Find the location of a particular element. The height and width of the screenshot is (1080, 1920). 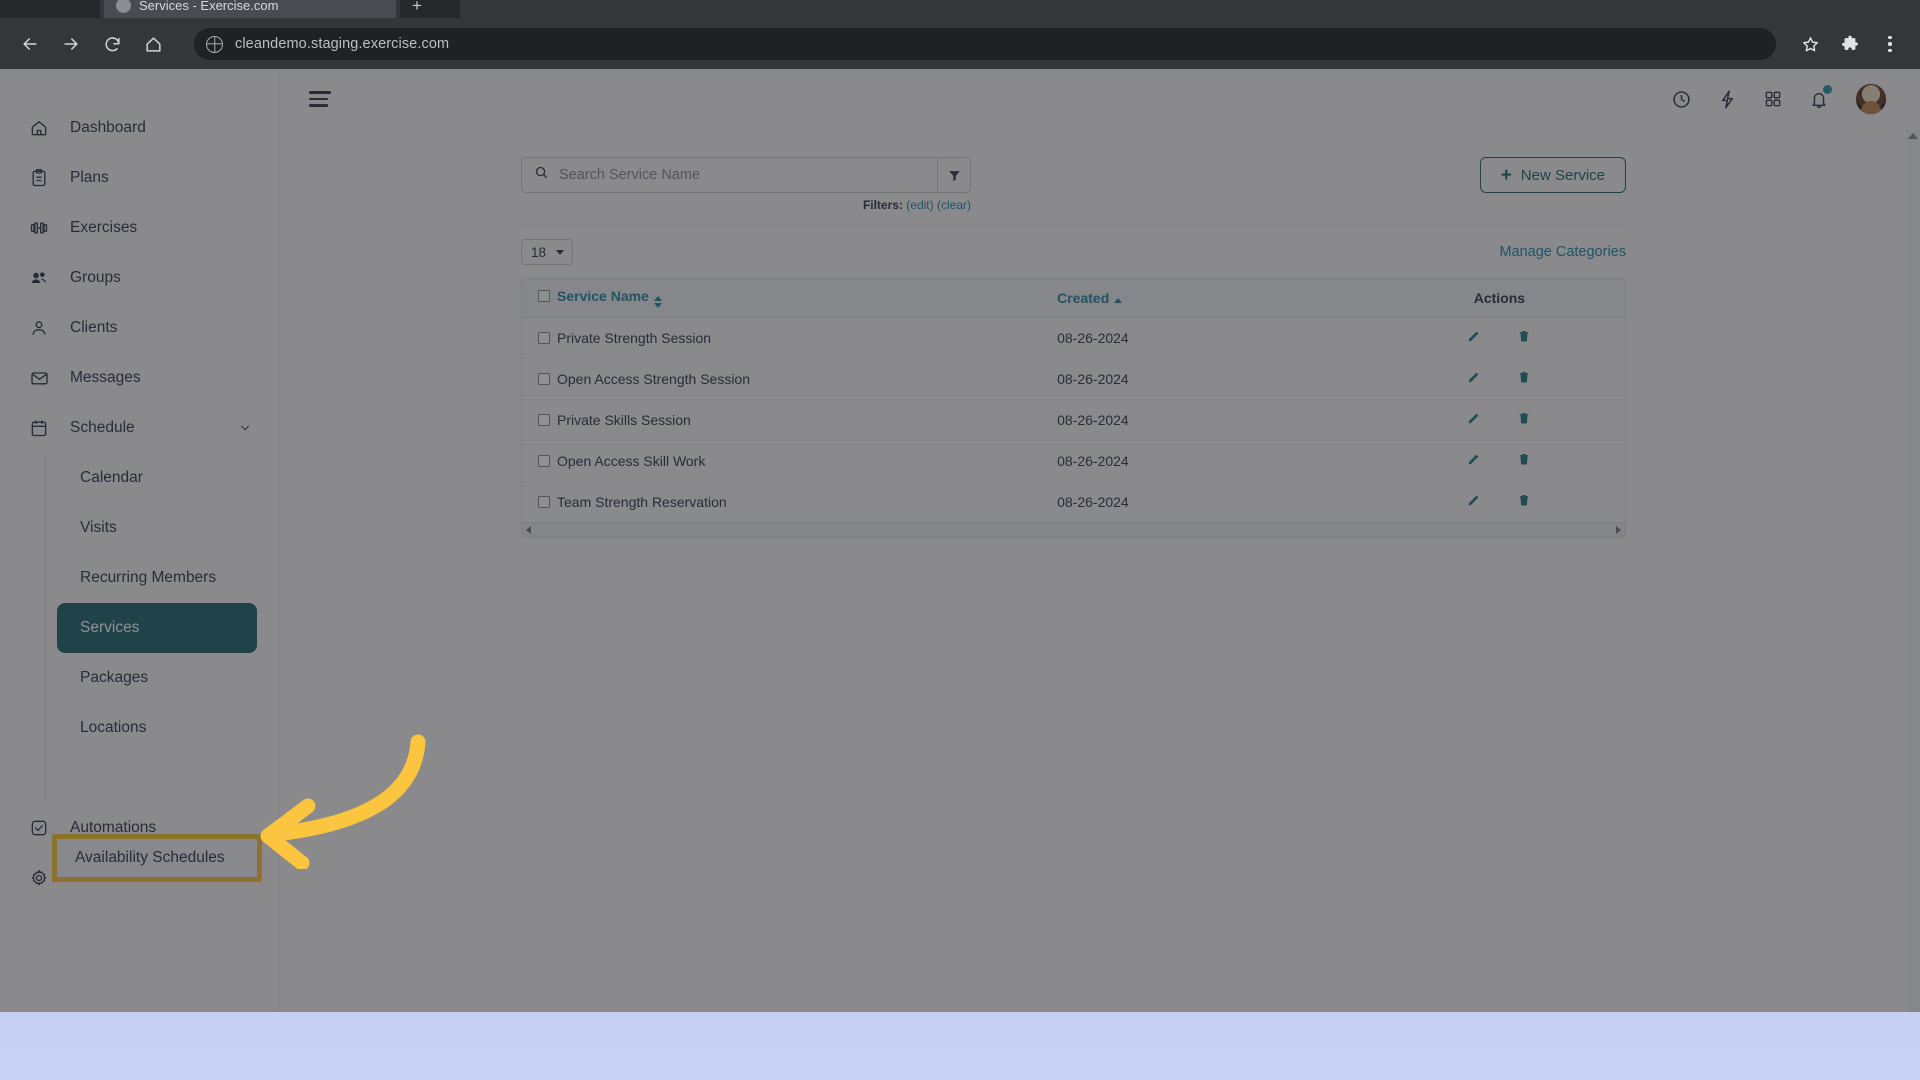

sidebar-item-label: Availability Schedules is located at coordinates (150, 857).